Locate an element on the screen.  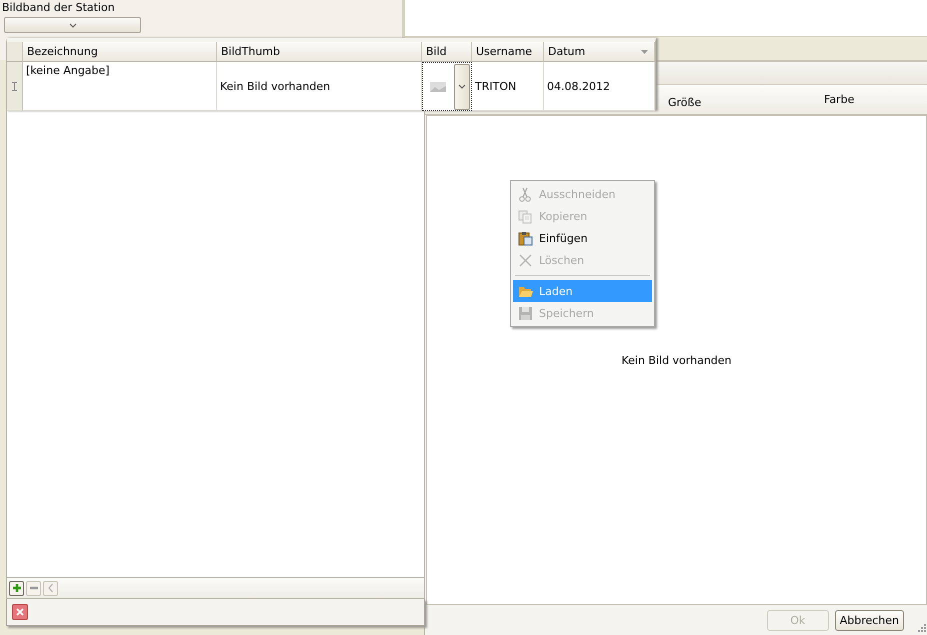
clipboard-icon is located at coordinates (525, 238).